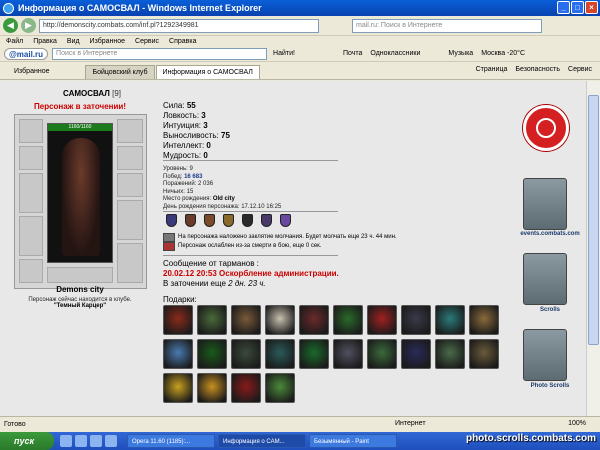  Describe the element at coordinates (550, 234) in the screenshot. I see `events-link: events.combats.com` at that location.